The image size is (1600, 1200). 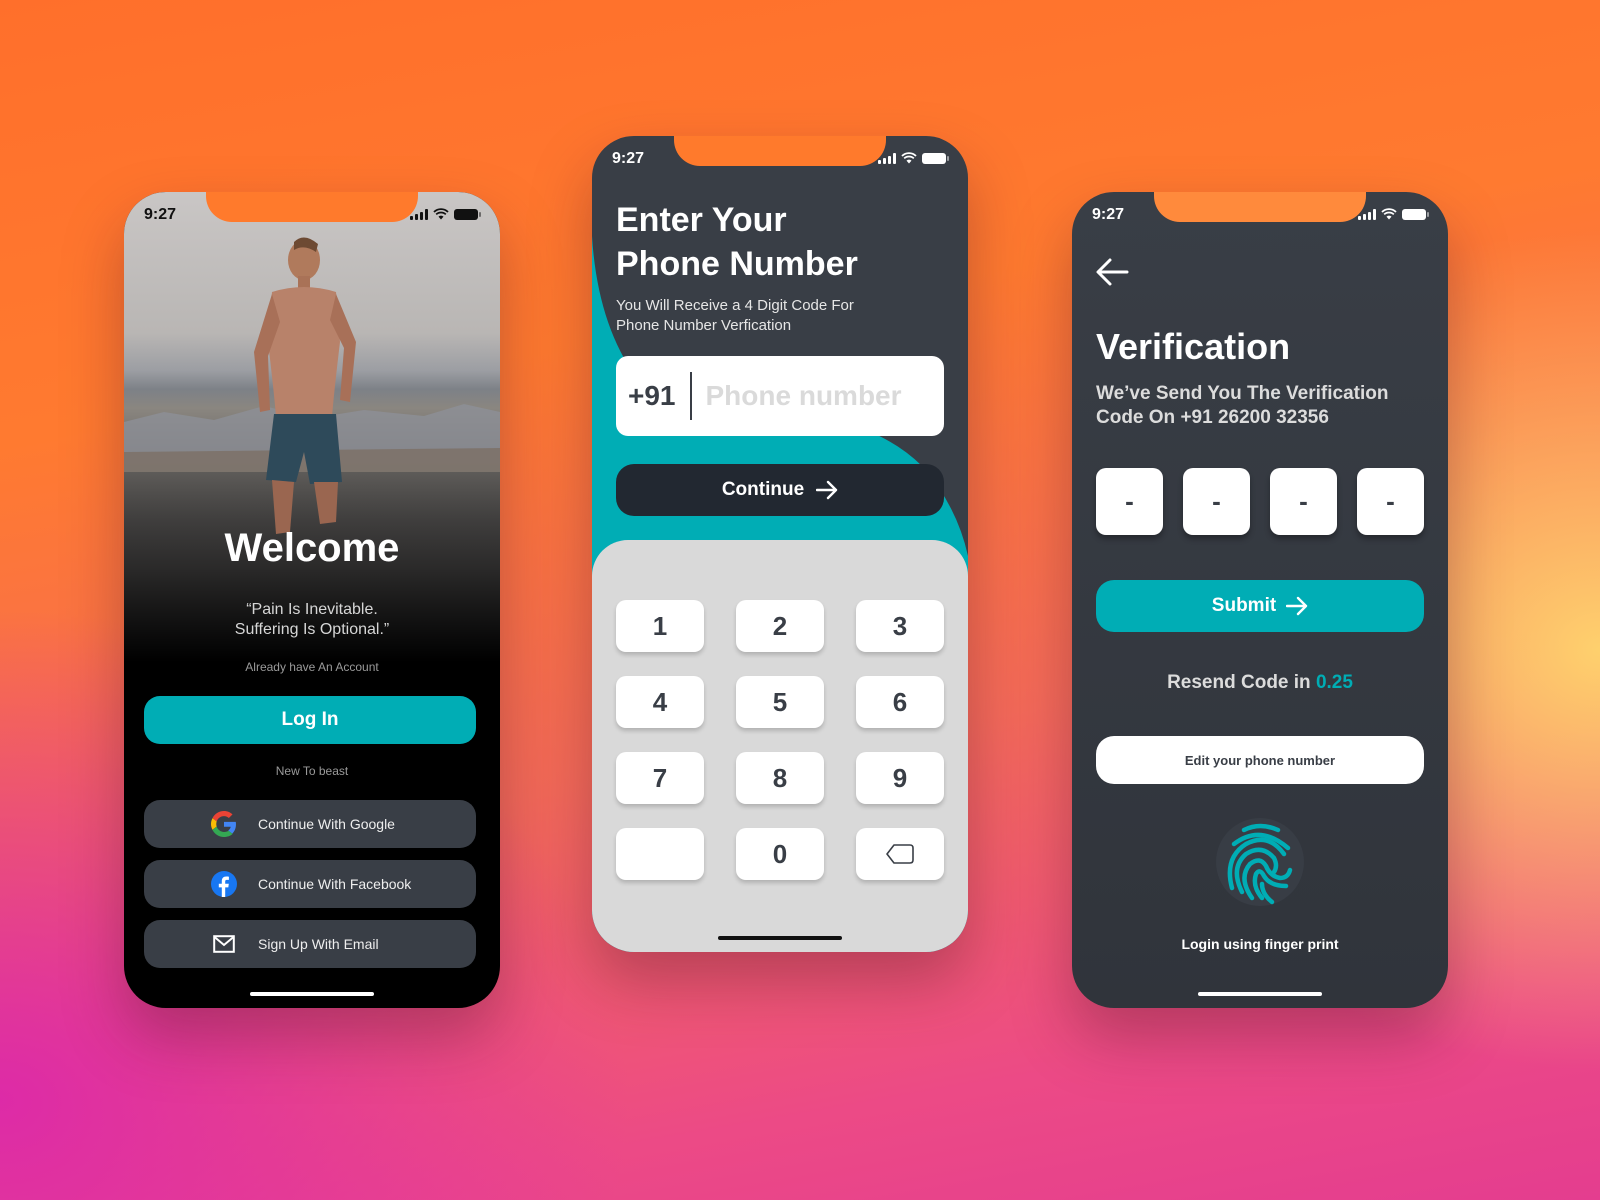 I want to click on google-icon, so click(x=224, y=824).